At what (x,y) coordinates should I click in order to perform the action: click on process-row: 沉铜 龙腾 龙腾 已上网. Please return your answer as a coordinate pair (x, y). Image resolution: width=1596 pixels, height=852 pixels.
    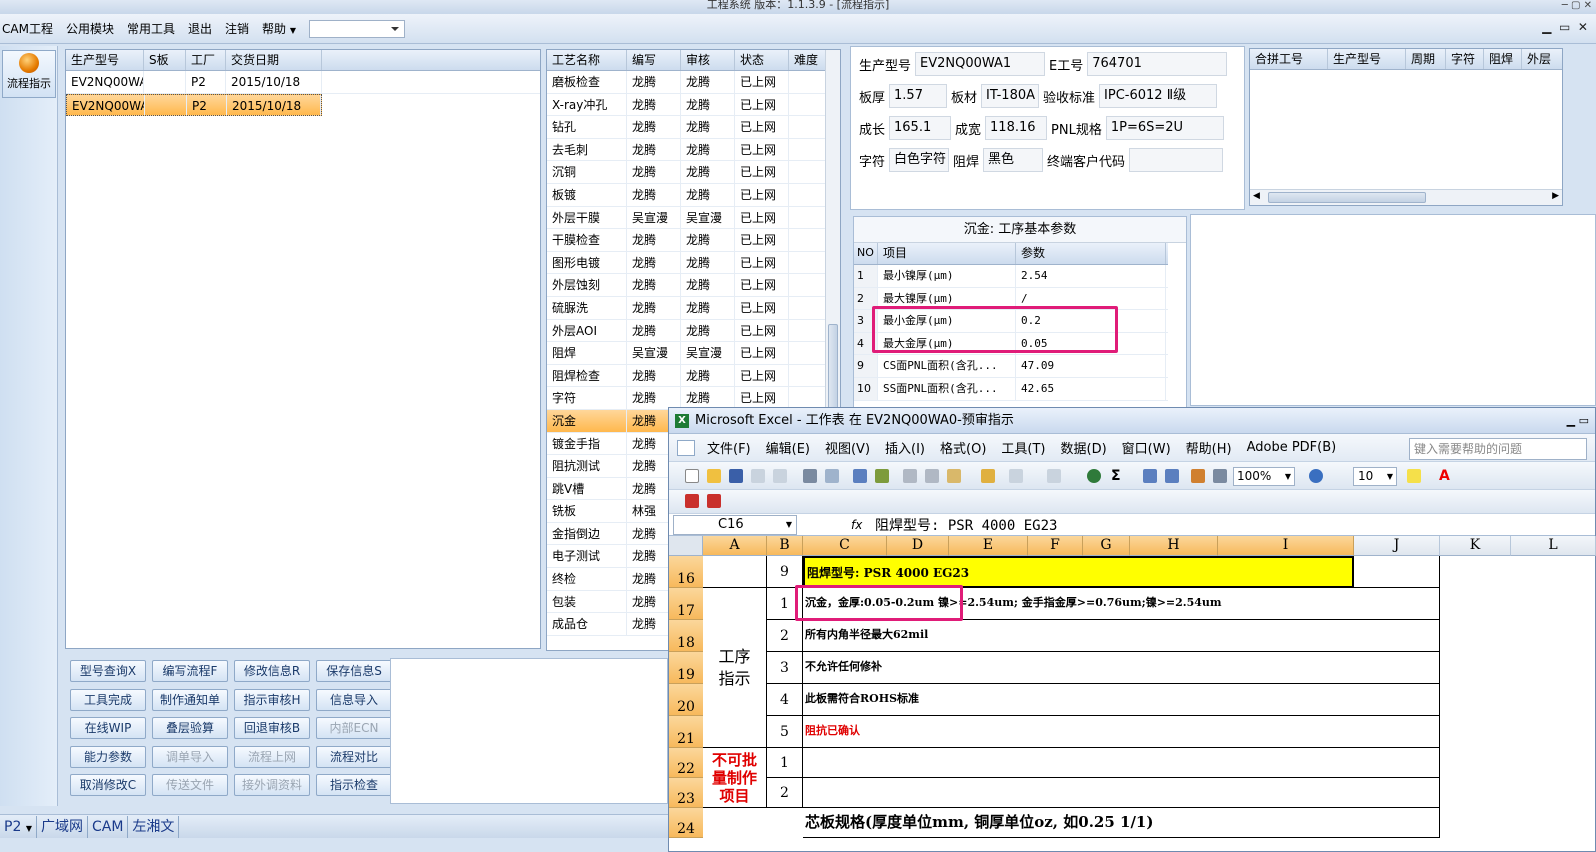
    Looking at the image, I should click on (693, 172).